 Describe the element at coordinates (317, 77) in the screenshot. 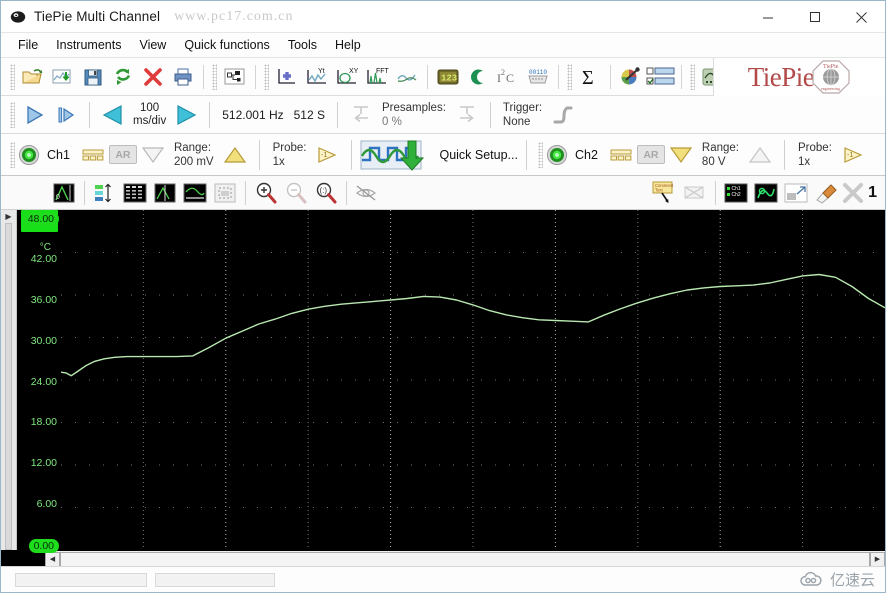

I see `yt-graph-icon: Yt` at that location.